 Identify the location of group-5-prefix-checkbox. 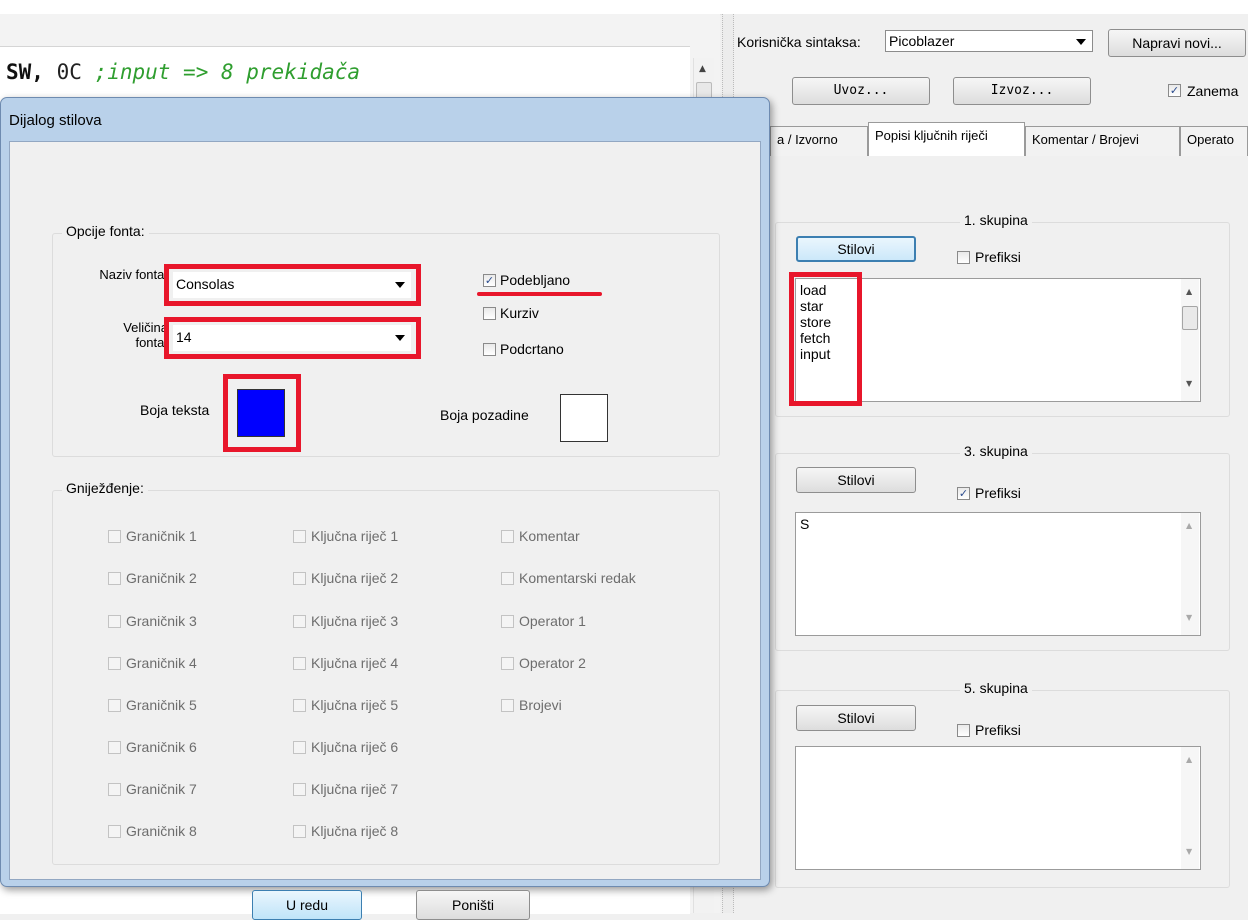
(963, 730).